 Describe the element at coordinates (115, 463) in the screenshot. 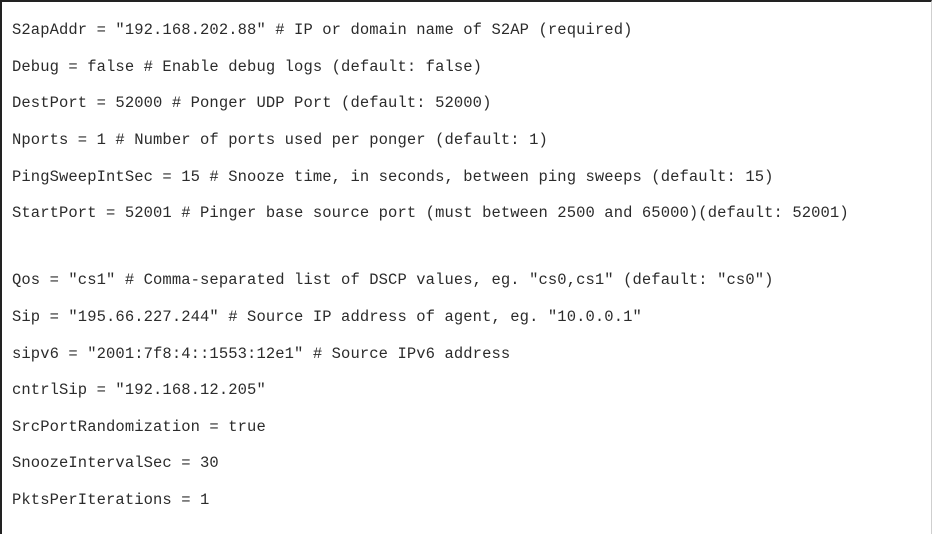

I see `config-line-snoozeintervalsec: SnoozeIntervalSec = 30` at that location.